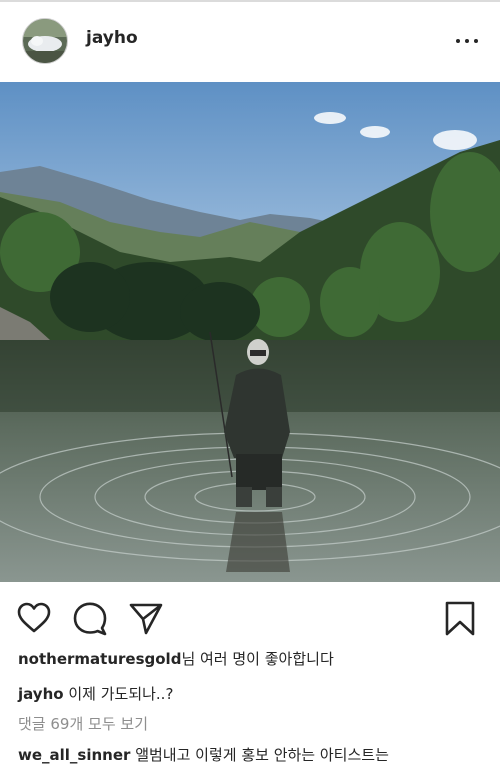 Image resolution: width=500 pixels, height=772 pixels. I want to click on view-all-comments-link: 댓글 69개 모두 보기, so click(83, 723).